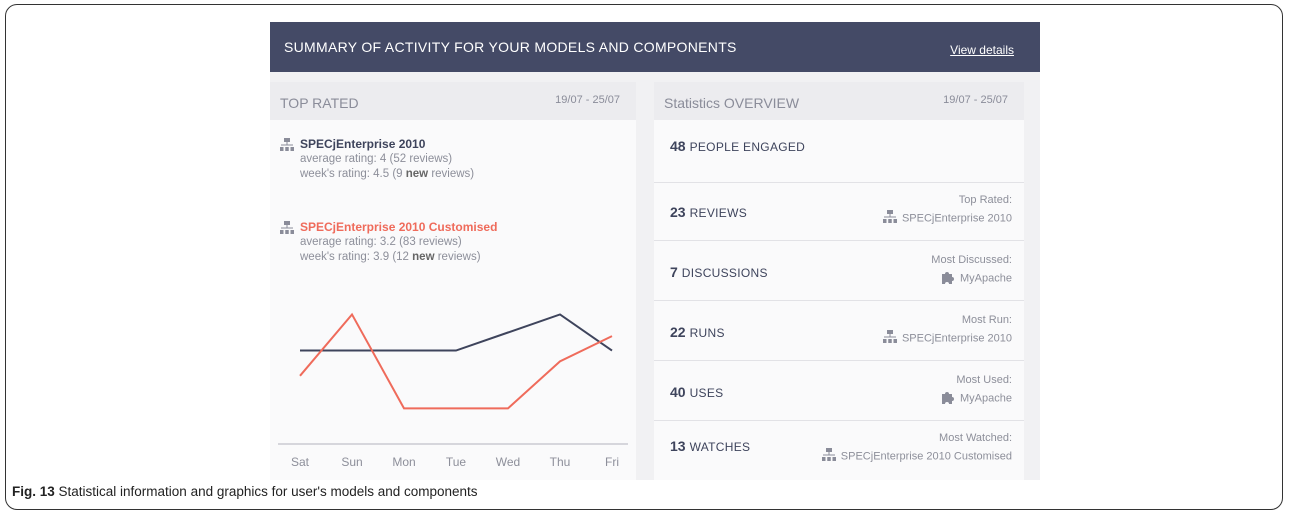 Image resolution: width=1290 pixels, height=516 pixels. I want to click on weekly-rating: week's rating: 4.5 (9 new reviews), so click(387, 174).